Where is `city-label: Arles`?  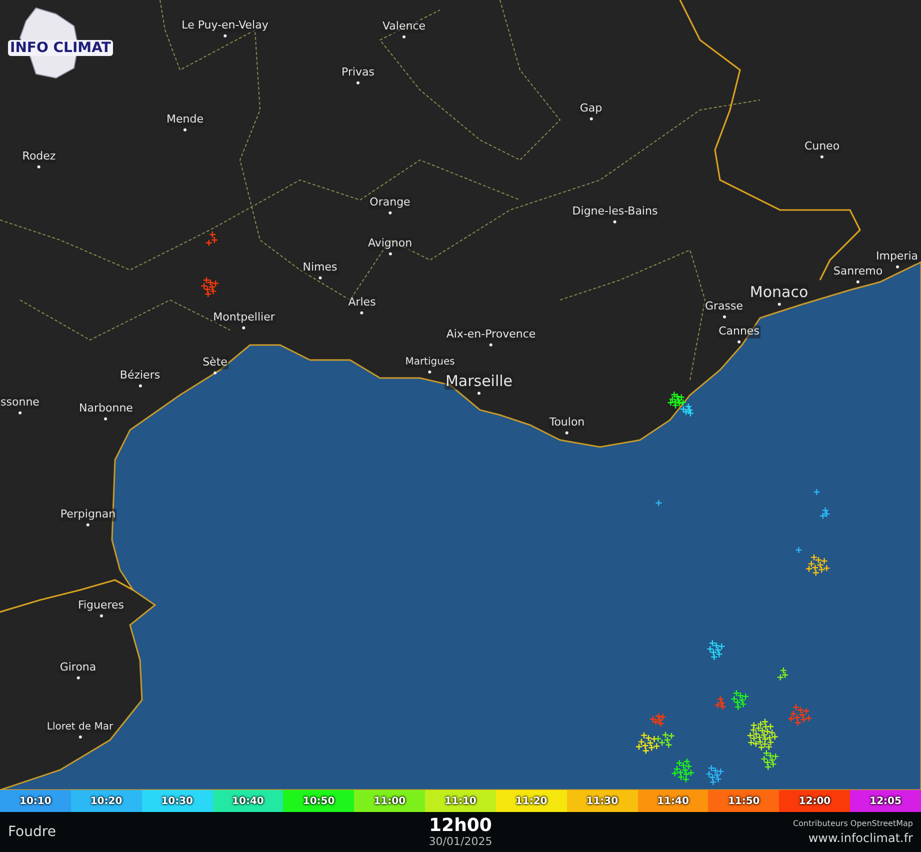
city-label: Arles is located at coordinates (362, 302).